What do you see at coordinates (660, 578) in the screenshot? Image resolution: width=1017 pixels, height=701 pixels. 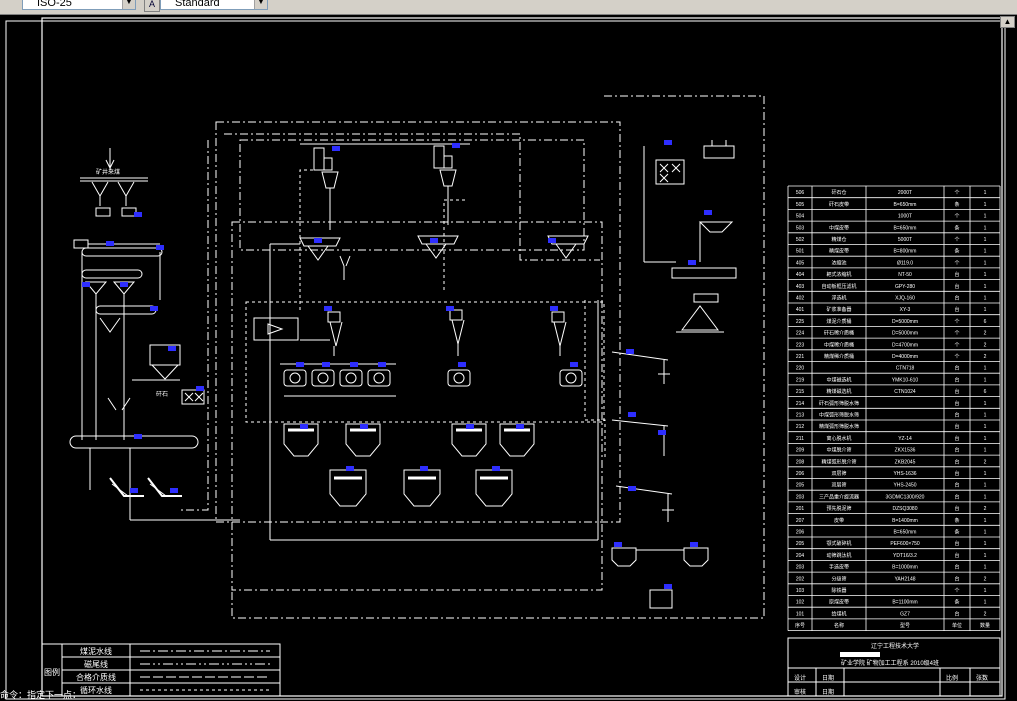 I see `clarified-water-tanks` at bounding box center [660, 578].